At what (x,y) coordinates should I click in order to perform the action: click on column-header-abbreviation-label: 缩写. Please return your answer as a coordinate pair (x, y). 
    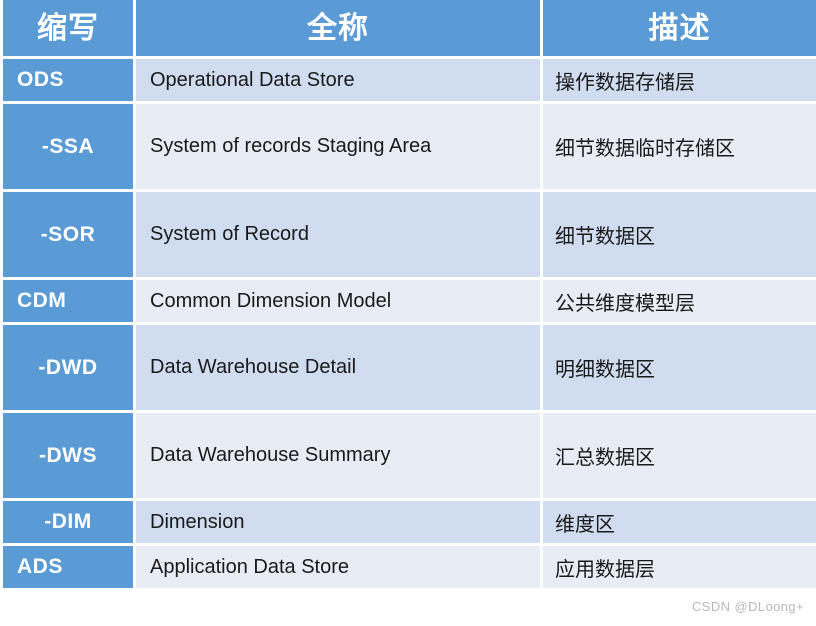
    Looking at the image, I should click on (68, 28).